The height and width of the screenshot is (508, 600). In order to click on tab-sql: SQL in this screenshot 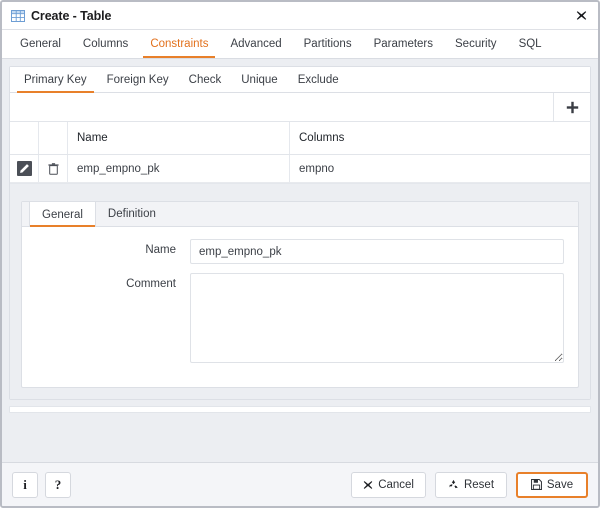, I will do `click(530, 44)`.